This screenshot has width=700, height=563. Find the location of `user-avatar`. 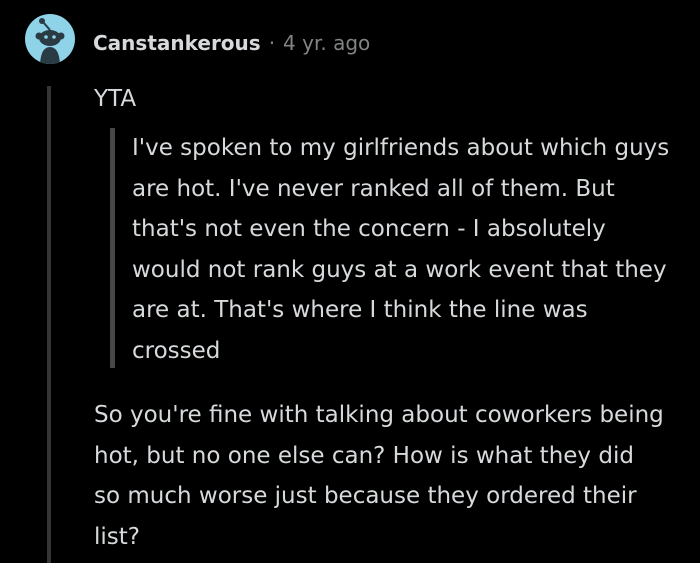

user-avatar is located at coordinates (50, 39).